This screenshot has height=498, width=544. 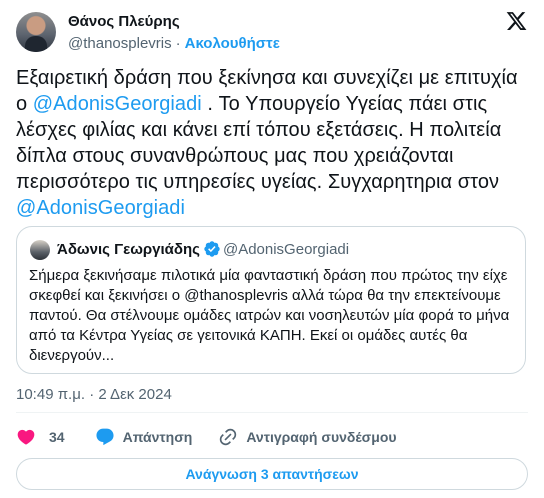 I want to click on author-name: Θάνος Πλεύρης, so click(x=124, y=21).